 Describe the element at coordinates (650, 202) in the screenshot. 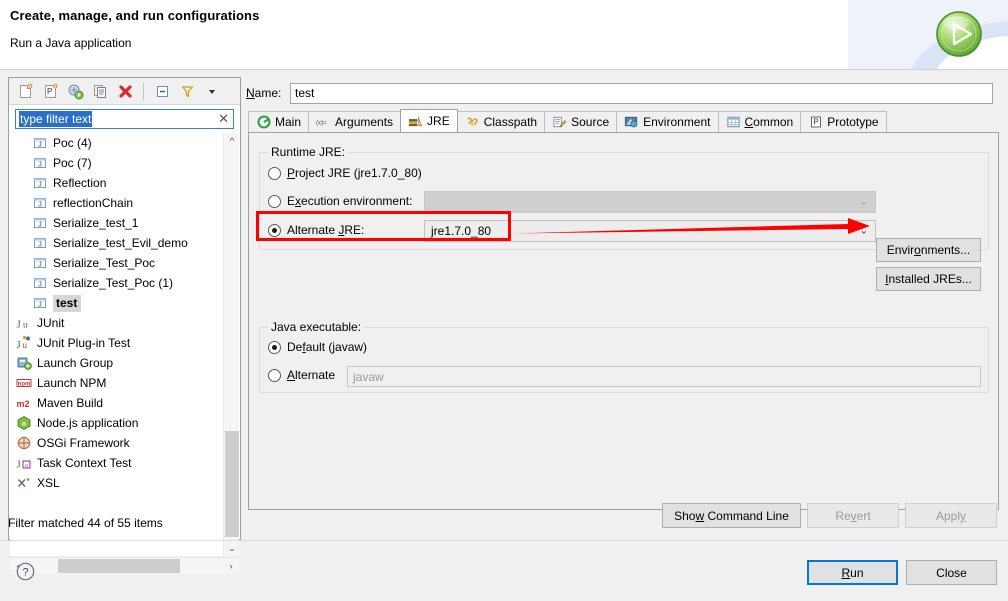

I see `execution-environment-combo: ⌄` at that location.